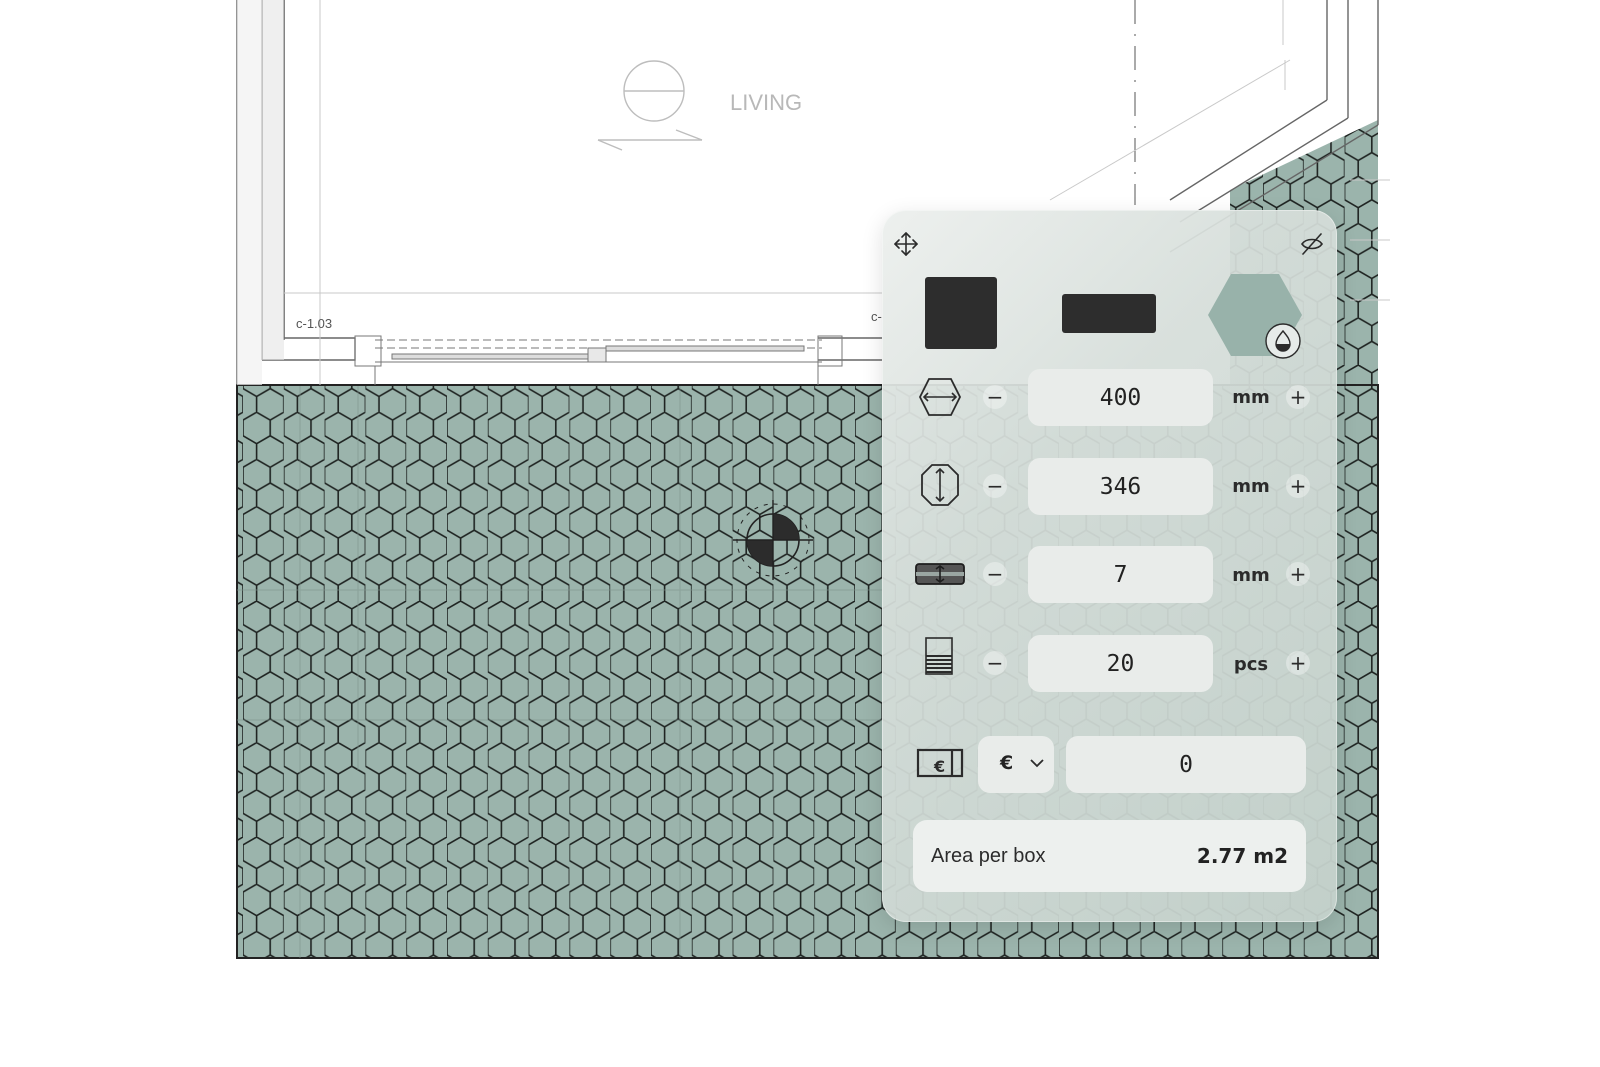 The height and width of the screenshot is (1067, 1600). Describe the element at coordinates (1283, 341) in the screenshot. I see `droplet-icon` at that location.